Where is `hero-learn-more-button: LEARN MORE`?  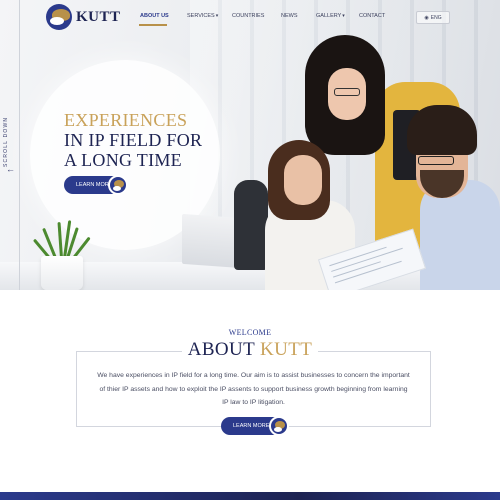 hero-learn-more-button: LEARN MORE is located at coordinates (96, 185).